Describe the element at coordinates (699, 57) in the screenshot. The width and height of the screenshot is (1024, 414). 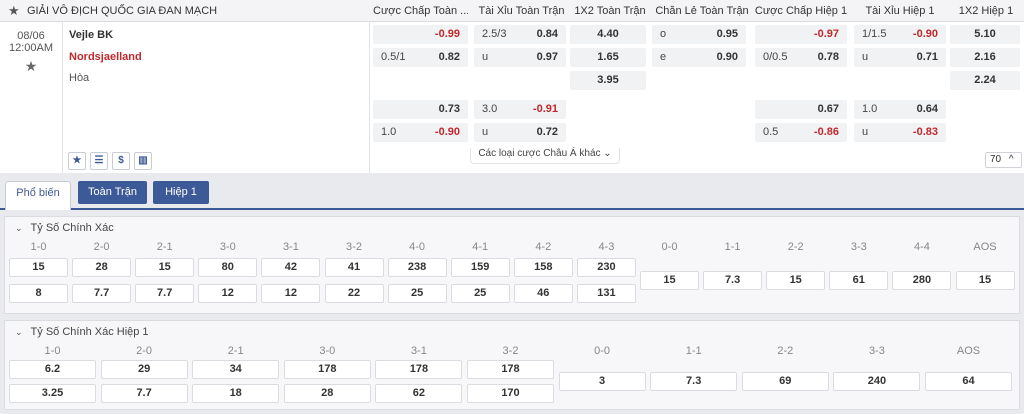
I see `odds-cell: e 0.90` at that location.